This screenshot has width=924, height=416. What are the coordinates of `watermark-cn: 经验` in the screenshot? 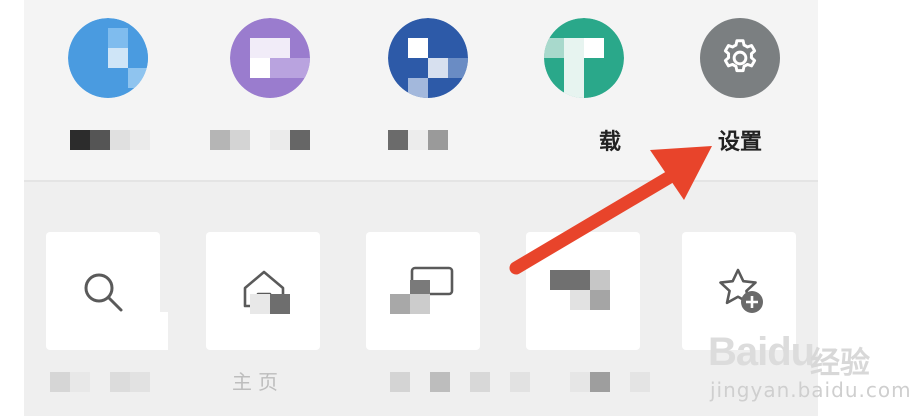 It's located at (840, 363).